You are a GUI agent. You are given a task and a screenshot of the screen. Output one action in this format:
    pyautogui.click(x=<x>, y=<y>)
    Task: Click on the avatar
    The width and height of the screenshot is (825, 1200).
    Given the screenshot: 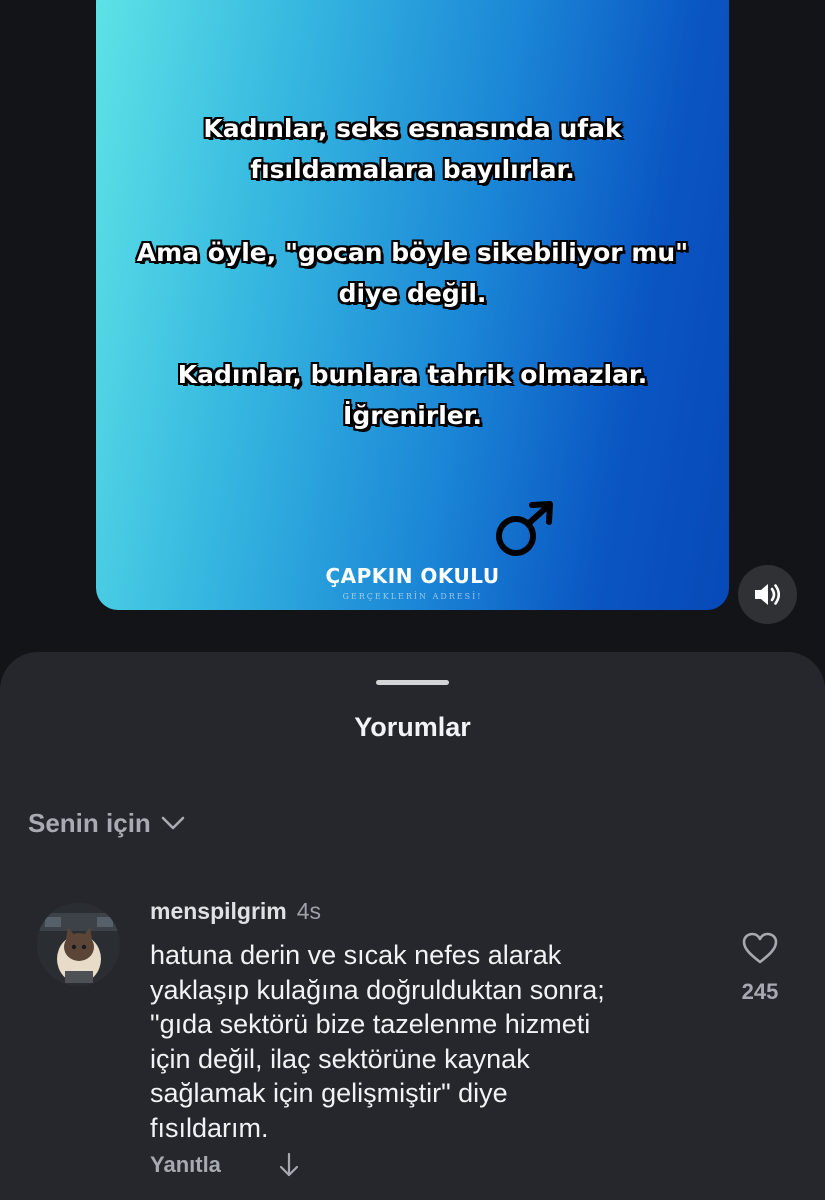 What is the action you would take?
    pyautogui.click(x=78, y=944)
    